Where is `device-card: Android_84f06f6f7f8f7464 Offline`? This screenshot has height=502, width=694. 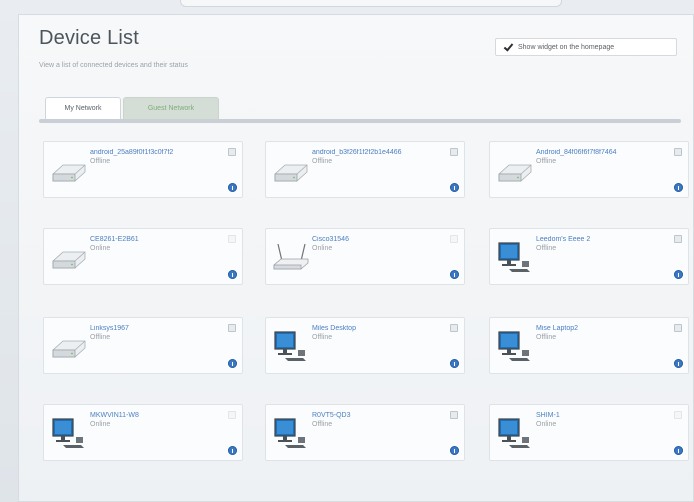 device-card: Android_84f06f6f7f8f7464 Offline is located at coordinates (589, 169).